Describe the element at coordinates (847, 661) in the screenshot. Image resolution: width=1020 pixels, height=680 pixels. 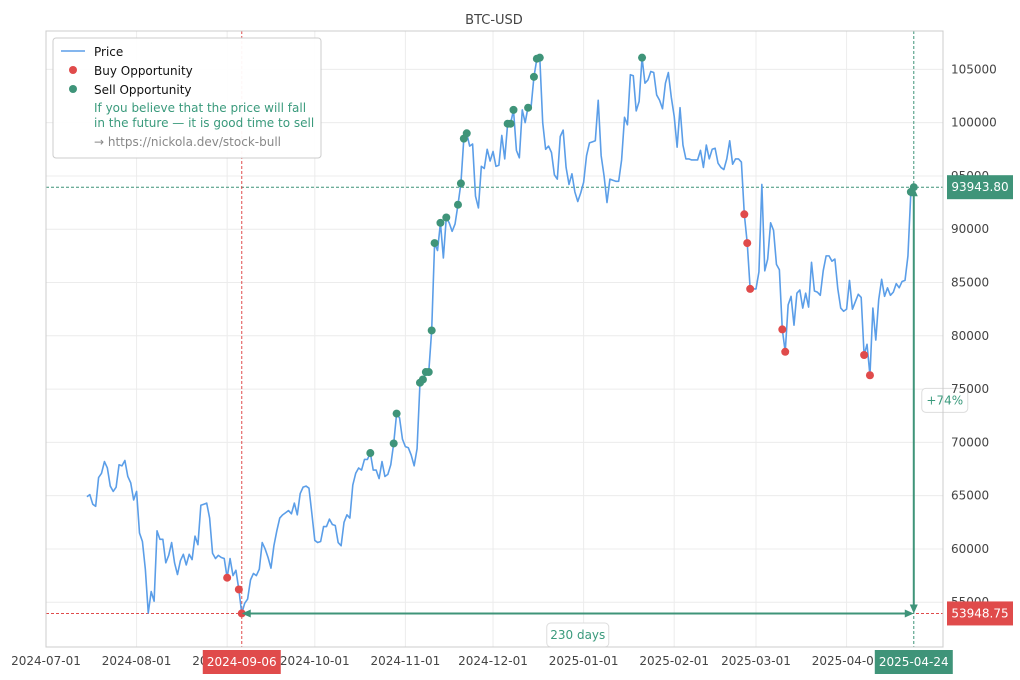
I see `x-tick-label: 2025-04-01` at that location.